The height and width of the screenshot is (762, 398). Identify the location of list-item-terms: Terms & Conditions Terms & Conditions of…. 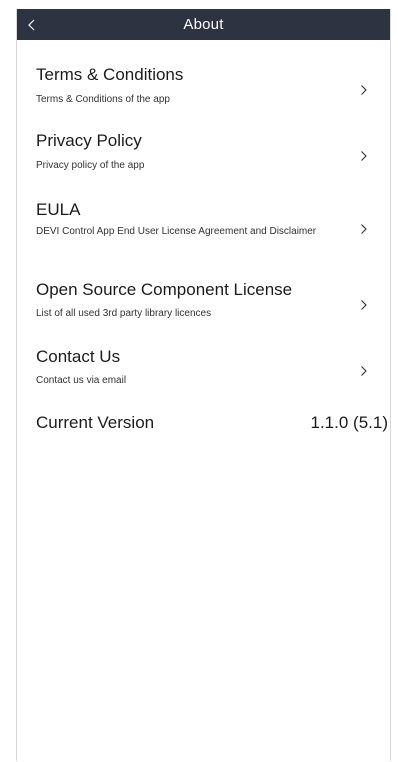
(203, 88).